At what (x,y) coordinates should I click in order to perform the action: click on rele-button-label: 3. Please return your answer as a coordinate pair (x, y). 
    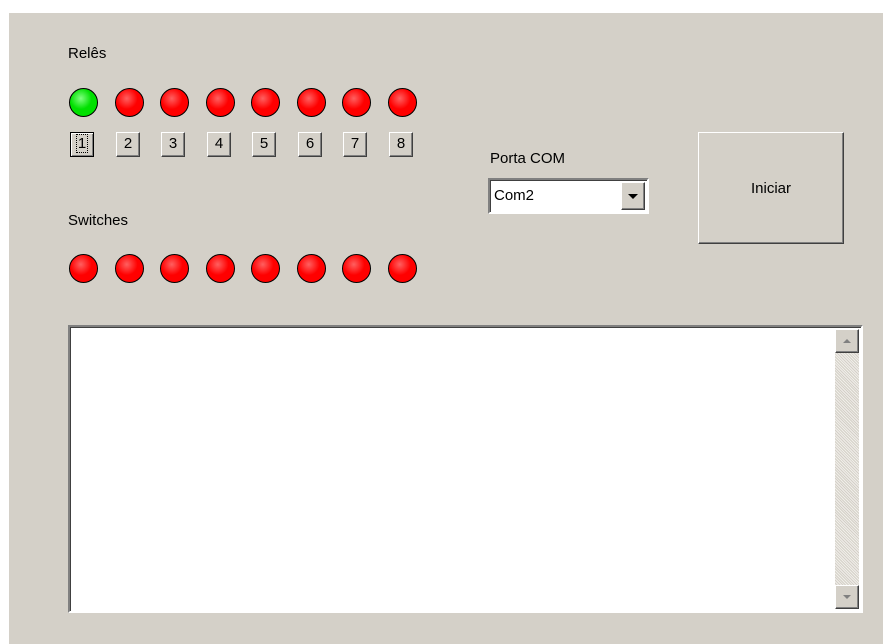
    Looking at the image, I should click on (173, 143).